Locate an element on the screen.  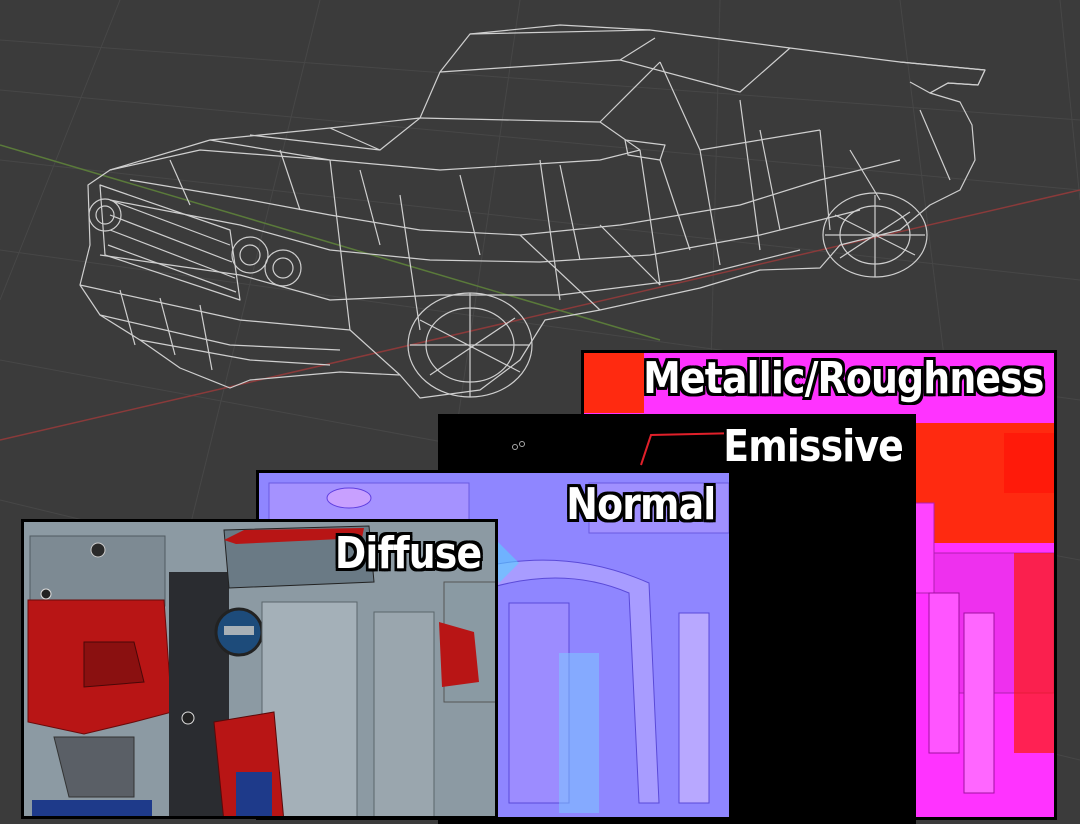
diffuse-label: Diffuse is located at coordinates (408, 553).